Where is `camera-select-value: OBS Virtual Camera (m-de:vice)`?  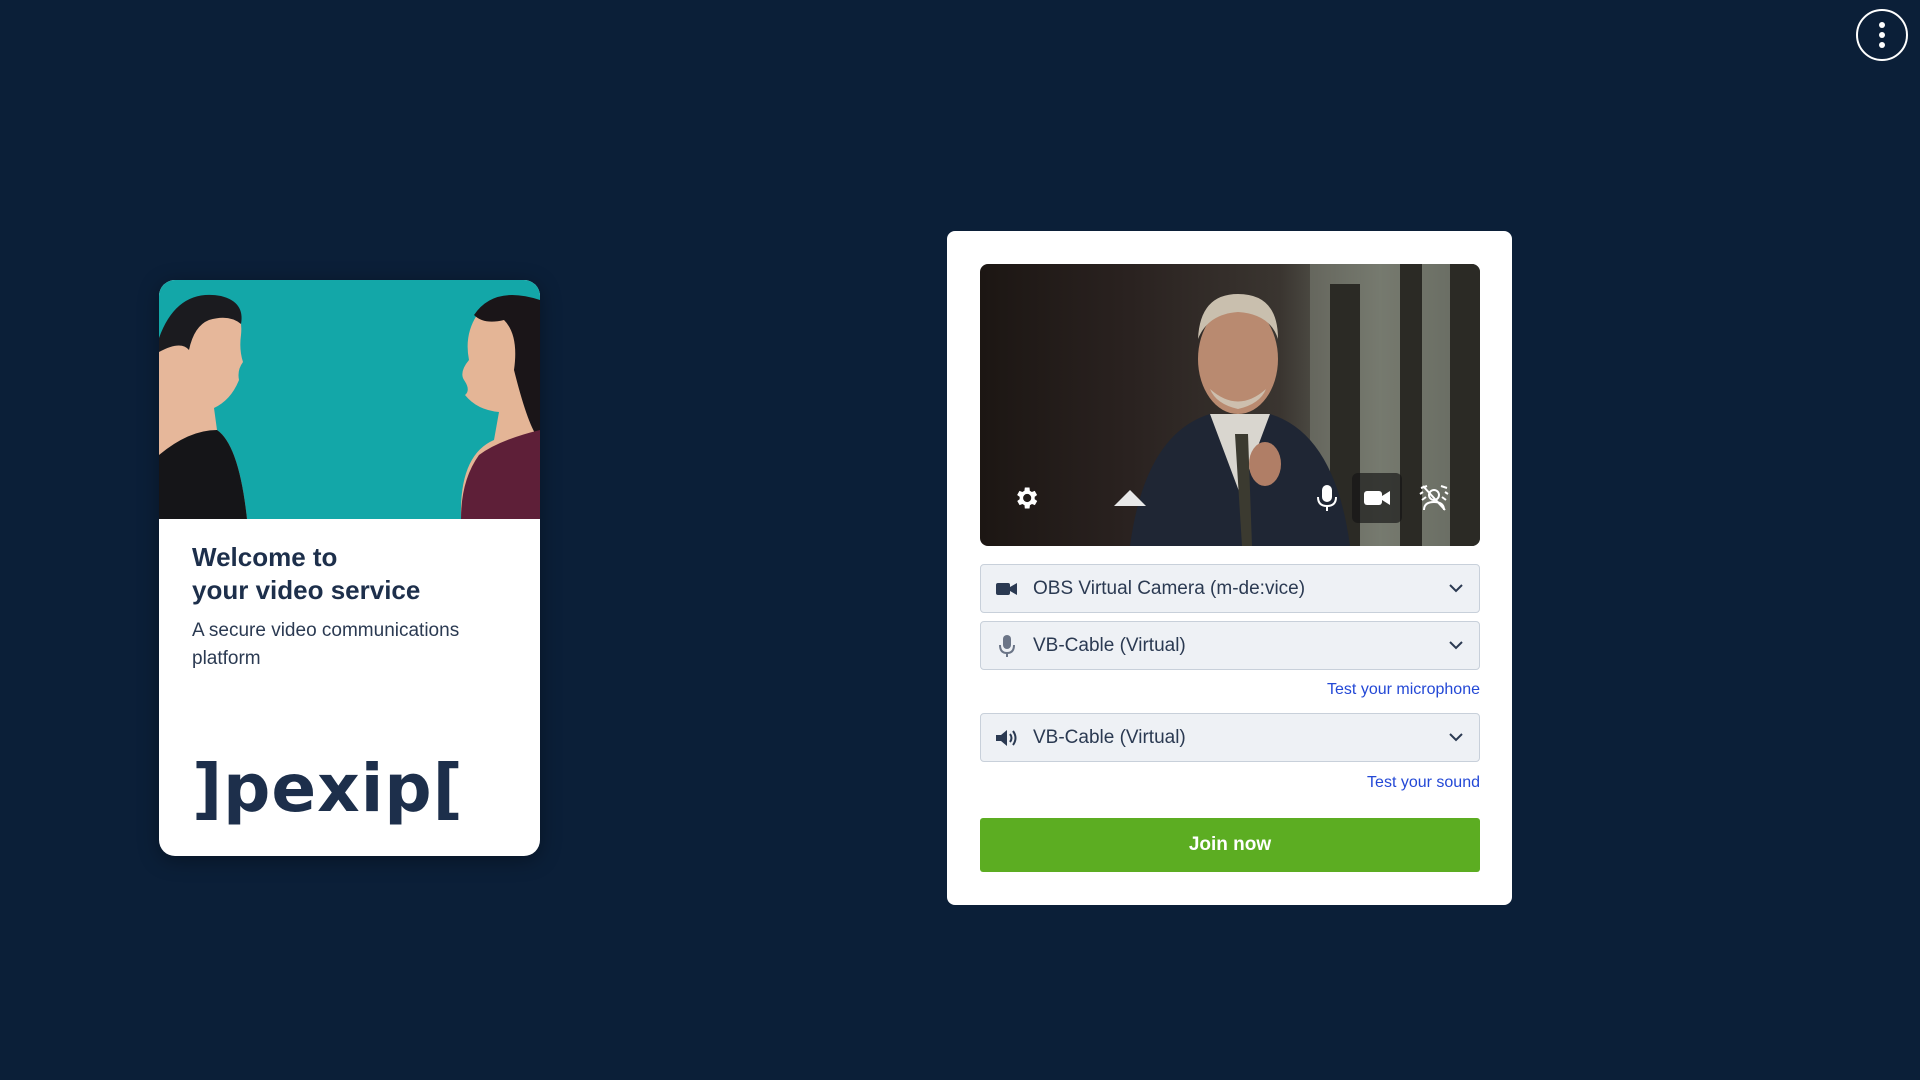 camera-select-value: OBS Virtual Camera (m-de:vice) is located at coordinates (1169, 588).